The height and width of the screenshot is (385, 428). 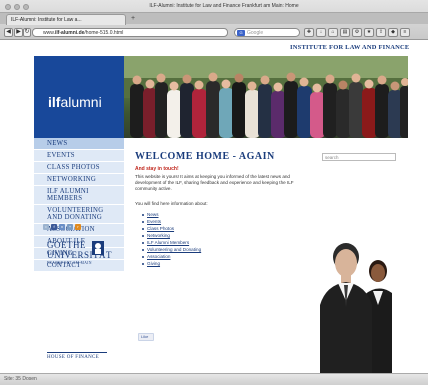 I want to click on list-item: Events, so click(x=171, y=221).